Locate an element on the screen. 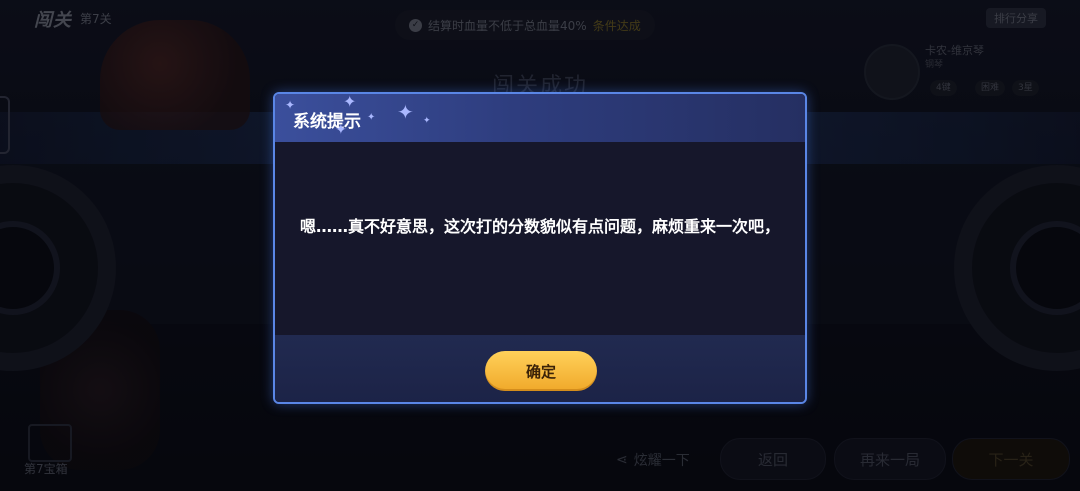  dialog-message: 嗯……真不好意思，这次打的分数貌似有点问题，麻烦重来一次吧， is located at coordinates (539, 226).